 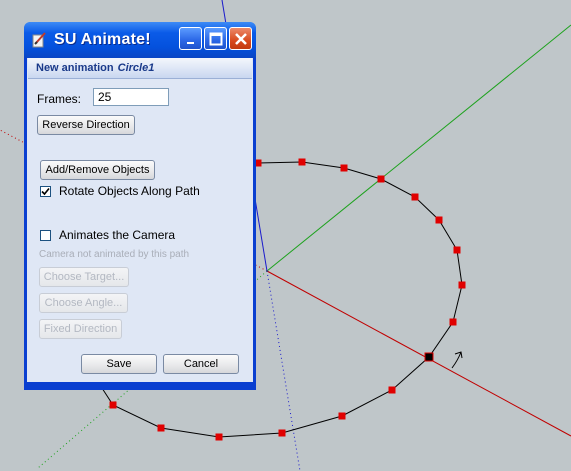 What do you see at coordinates (190, 38) in the screenshot?
I see `minimize-button` at bounding box center [190, 38].